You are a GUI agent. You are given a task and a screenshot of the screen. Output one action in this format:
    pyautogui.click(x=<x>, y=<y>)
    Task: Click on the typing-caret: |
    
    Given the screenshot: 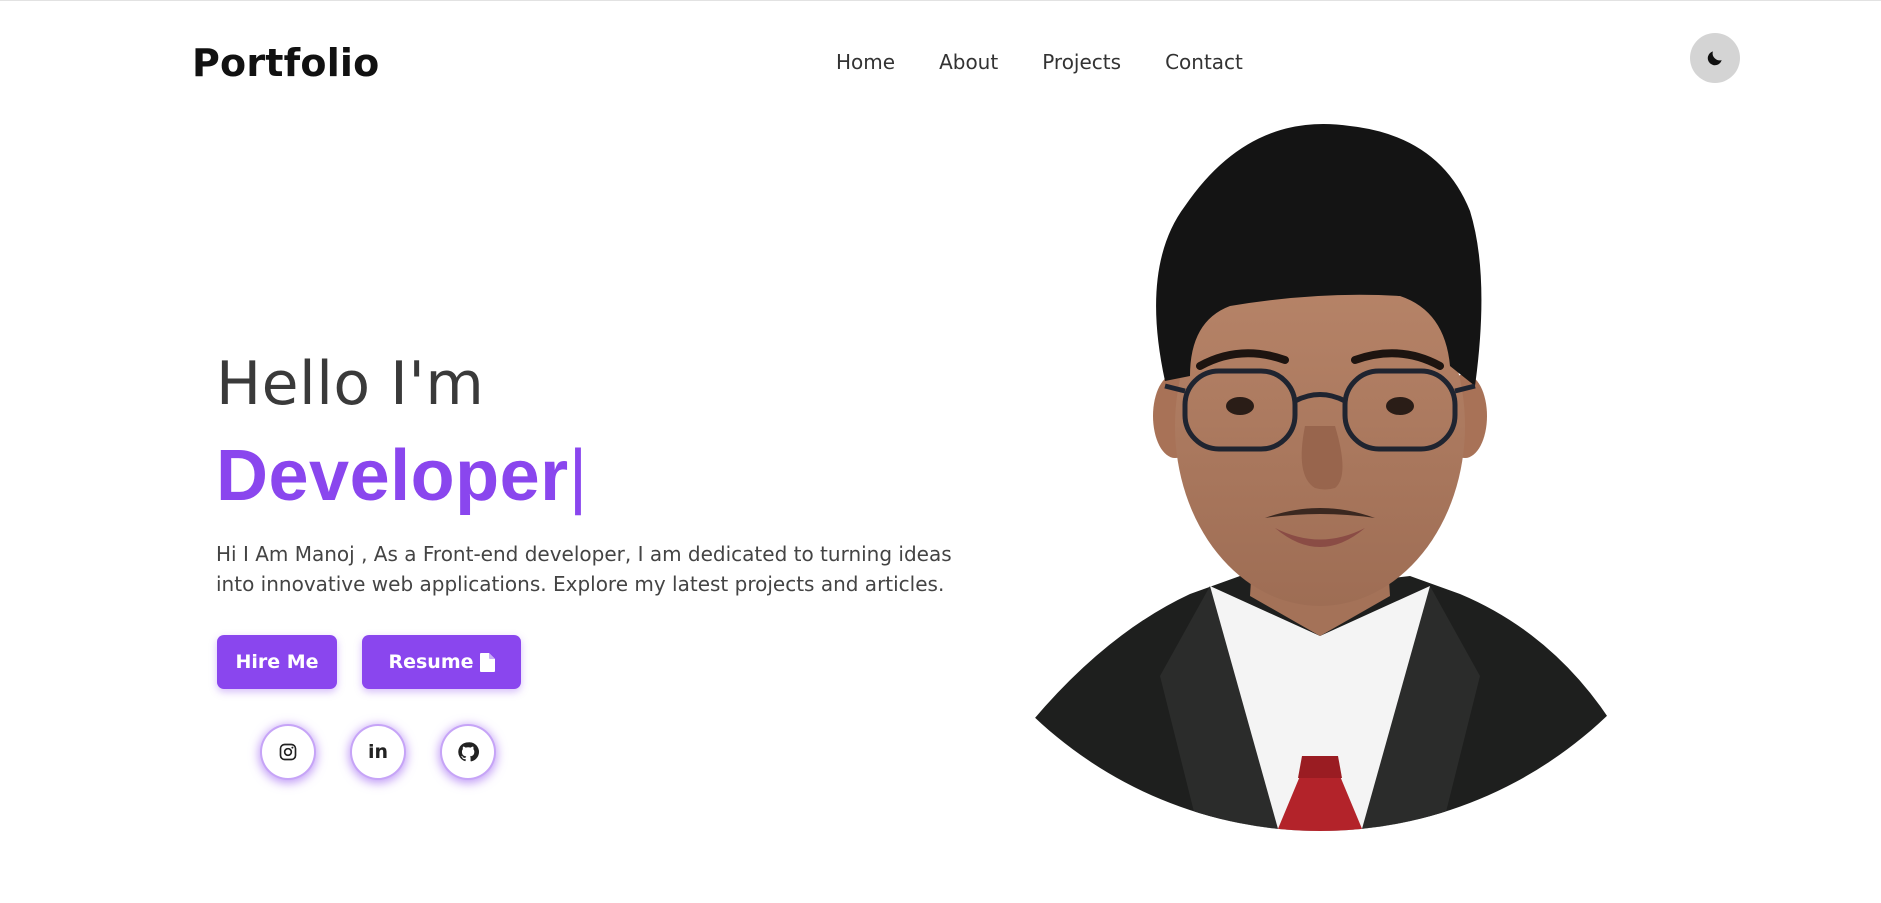 What is the action you would take?
    pyautogui.click(x=578, y=476)
    